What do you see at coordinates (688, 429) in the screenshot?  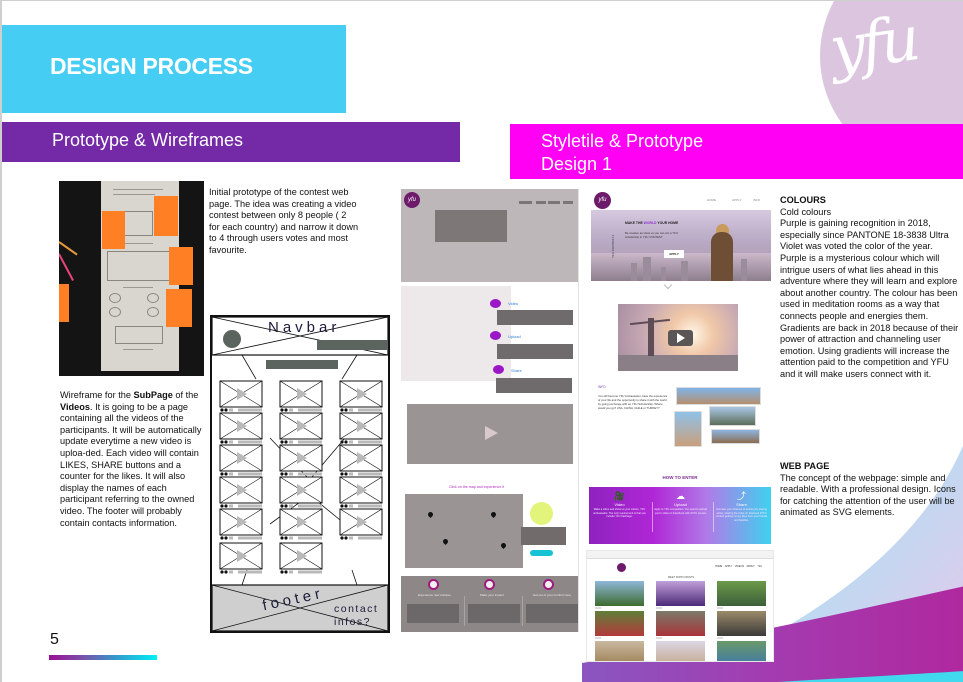 I see `street-image` at bounding box center [688, 429].